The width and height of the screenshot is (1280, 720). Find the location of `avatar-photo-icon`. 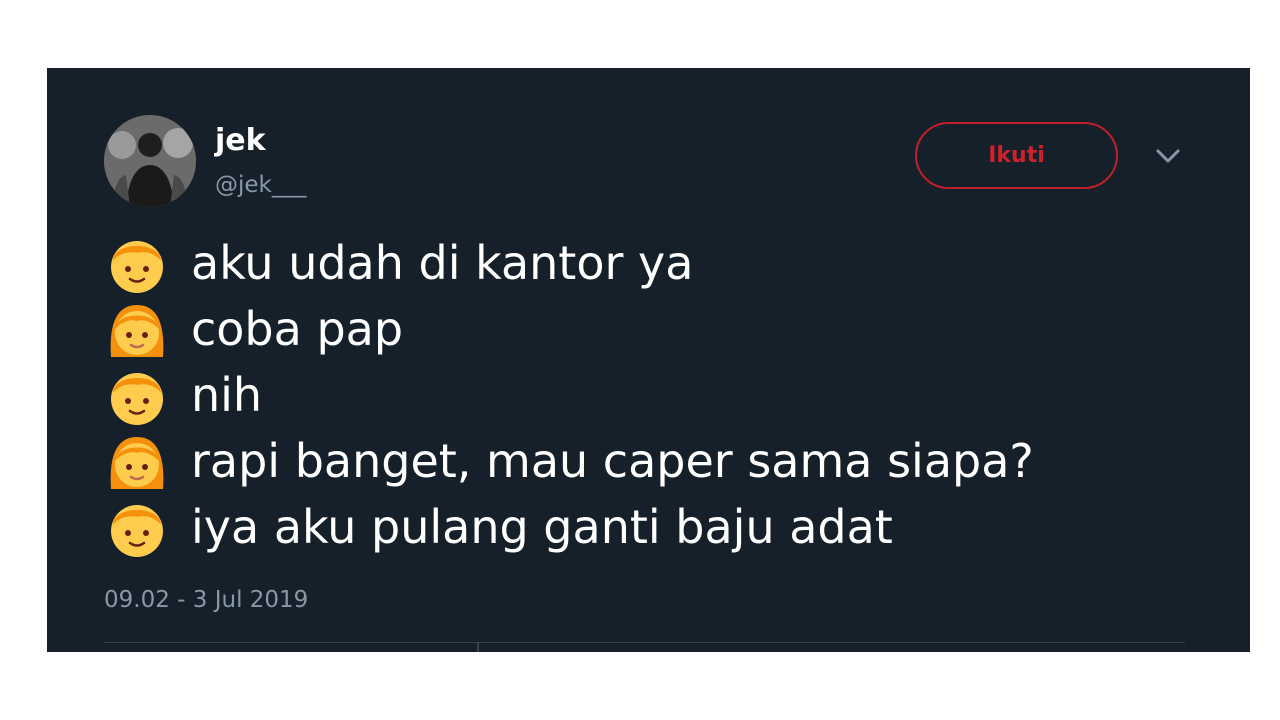

avatar-photo-icon is located at coordinates (150, 161).